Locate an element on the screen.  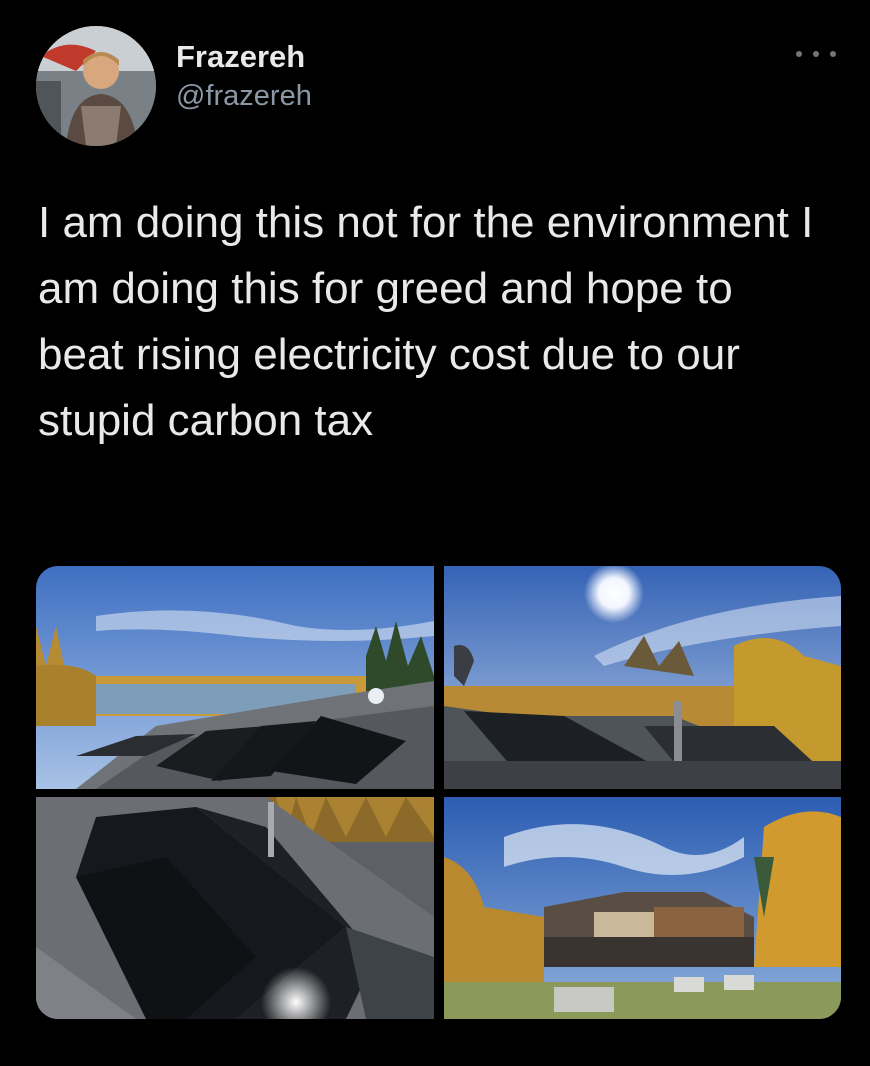
user-avatar is located at coordinates (96, 86).